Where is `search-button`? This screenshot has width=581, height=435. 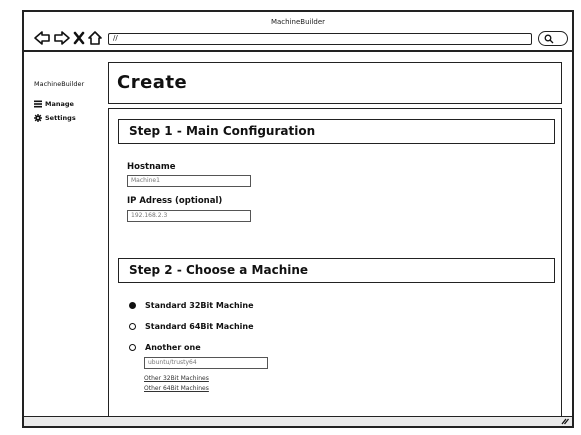 search-button is located at coordinates (553, 38).